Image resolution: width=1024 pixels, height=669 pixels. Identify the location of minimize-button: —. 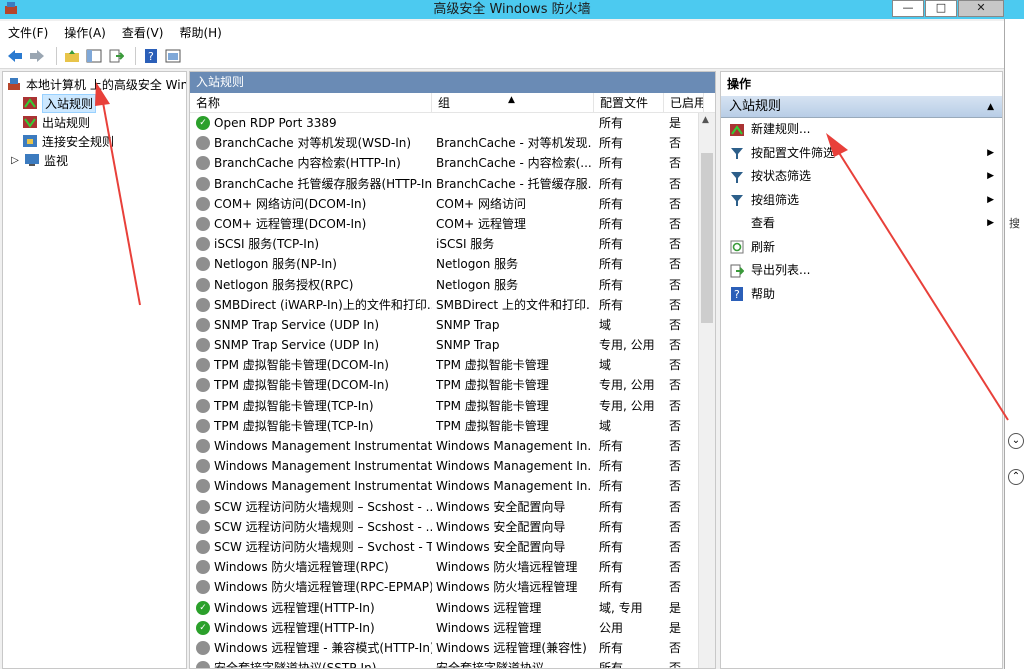
(908, 8).